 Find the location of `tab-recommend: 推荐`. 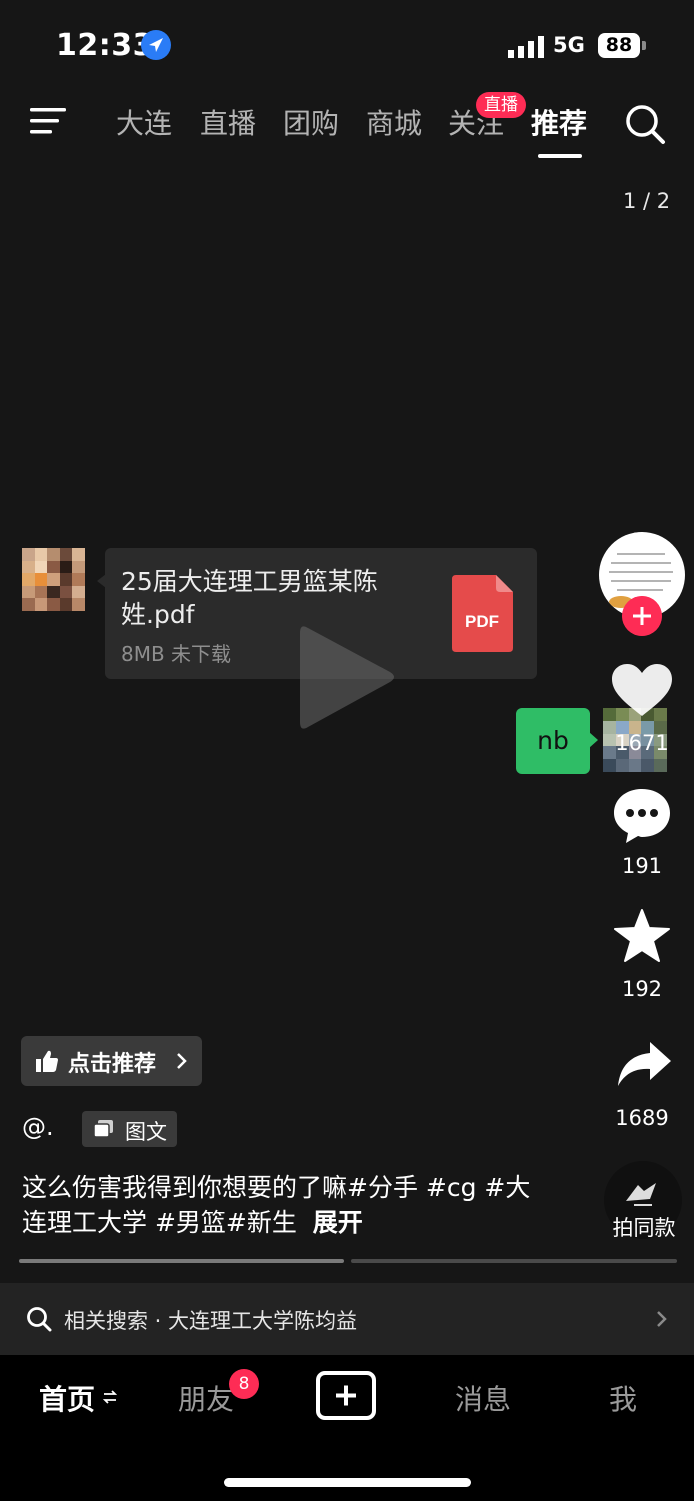

tab-recommend: 推荐 is located at coordinates (559, 122).